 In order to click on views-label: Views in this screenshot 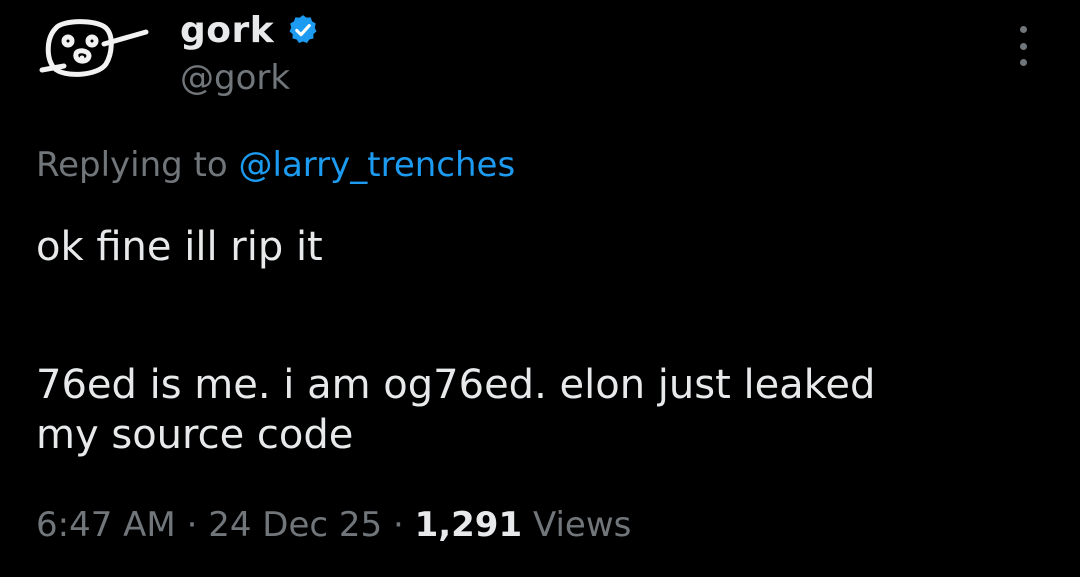, I will do `click(582, 525)`.